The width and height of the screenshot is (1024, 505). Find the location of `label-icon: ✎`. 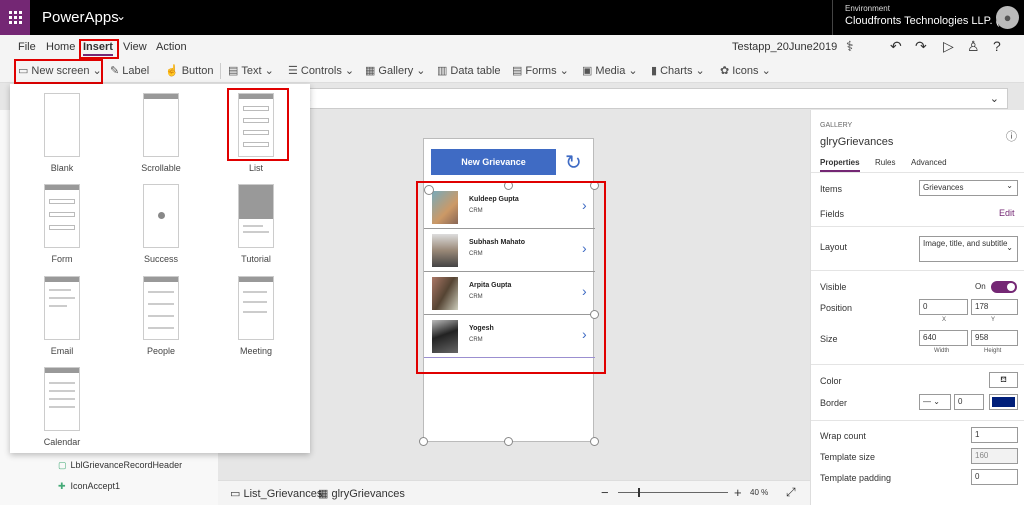

label-icon: ✎ is located at coordinates (115, 71).